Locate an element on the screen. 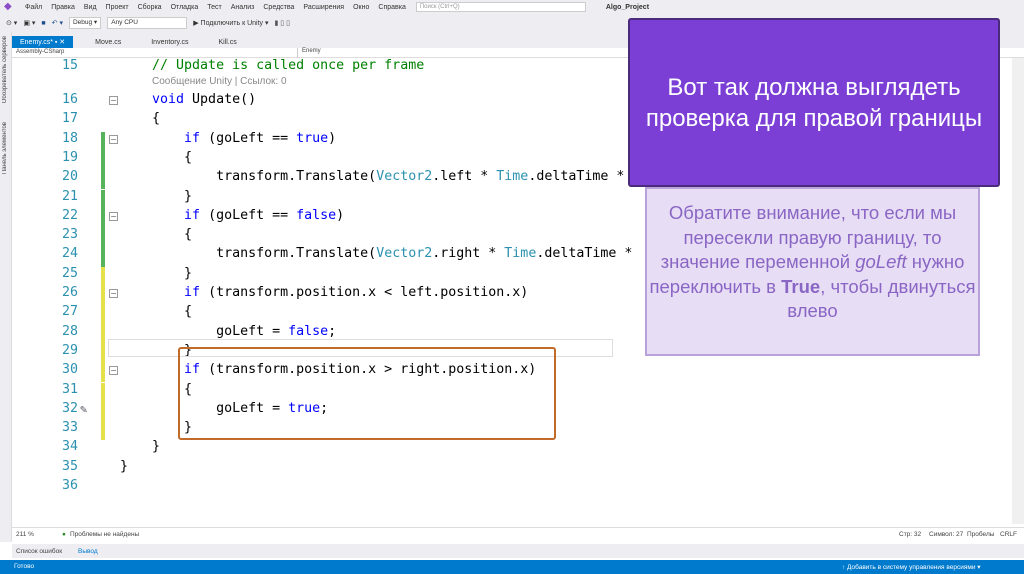 Image resolution: width=1024 pixels, height=574 pixels. menu-item: Тест is located at coordinates (214, 7).